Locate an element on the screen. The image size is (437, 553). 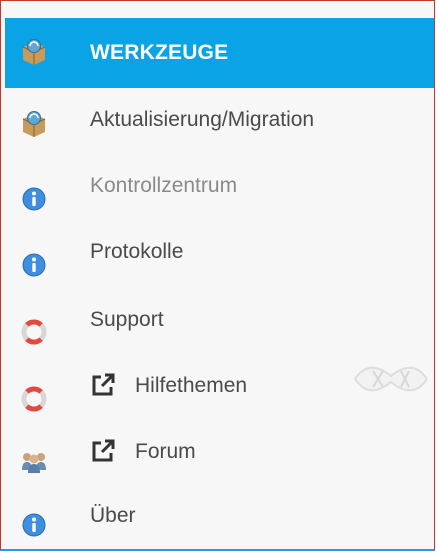
menu-item-control-center: Kontrollzentrum is located at coordinates (219, 187).